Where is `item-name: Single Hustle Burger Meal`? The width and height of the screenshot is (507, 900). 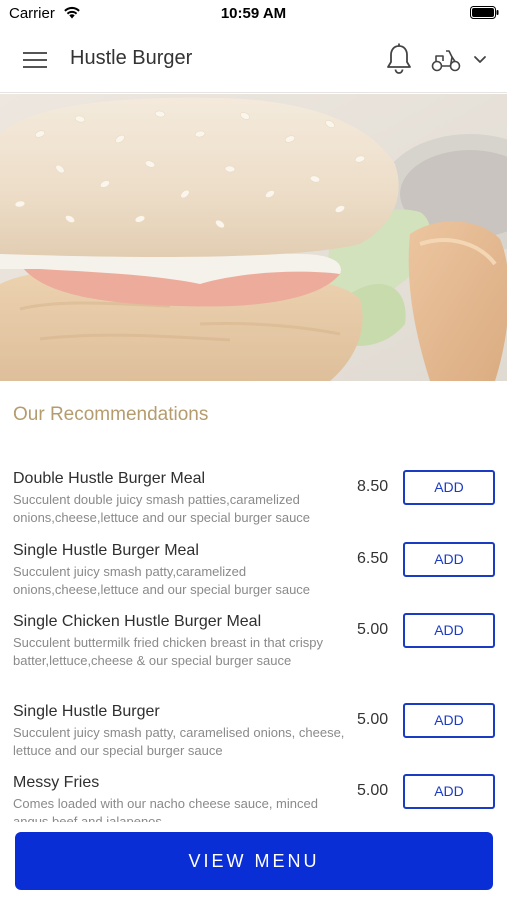 item-name: Single Hustle Burger Meal is located at coordinates (106, 550).